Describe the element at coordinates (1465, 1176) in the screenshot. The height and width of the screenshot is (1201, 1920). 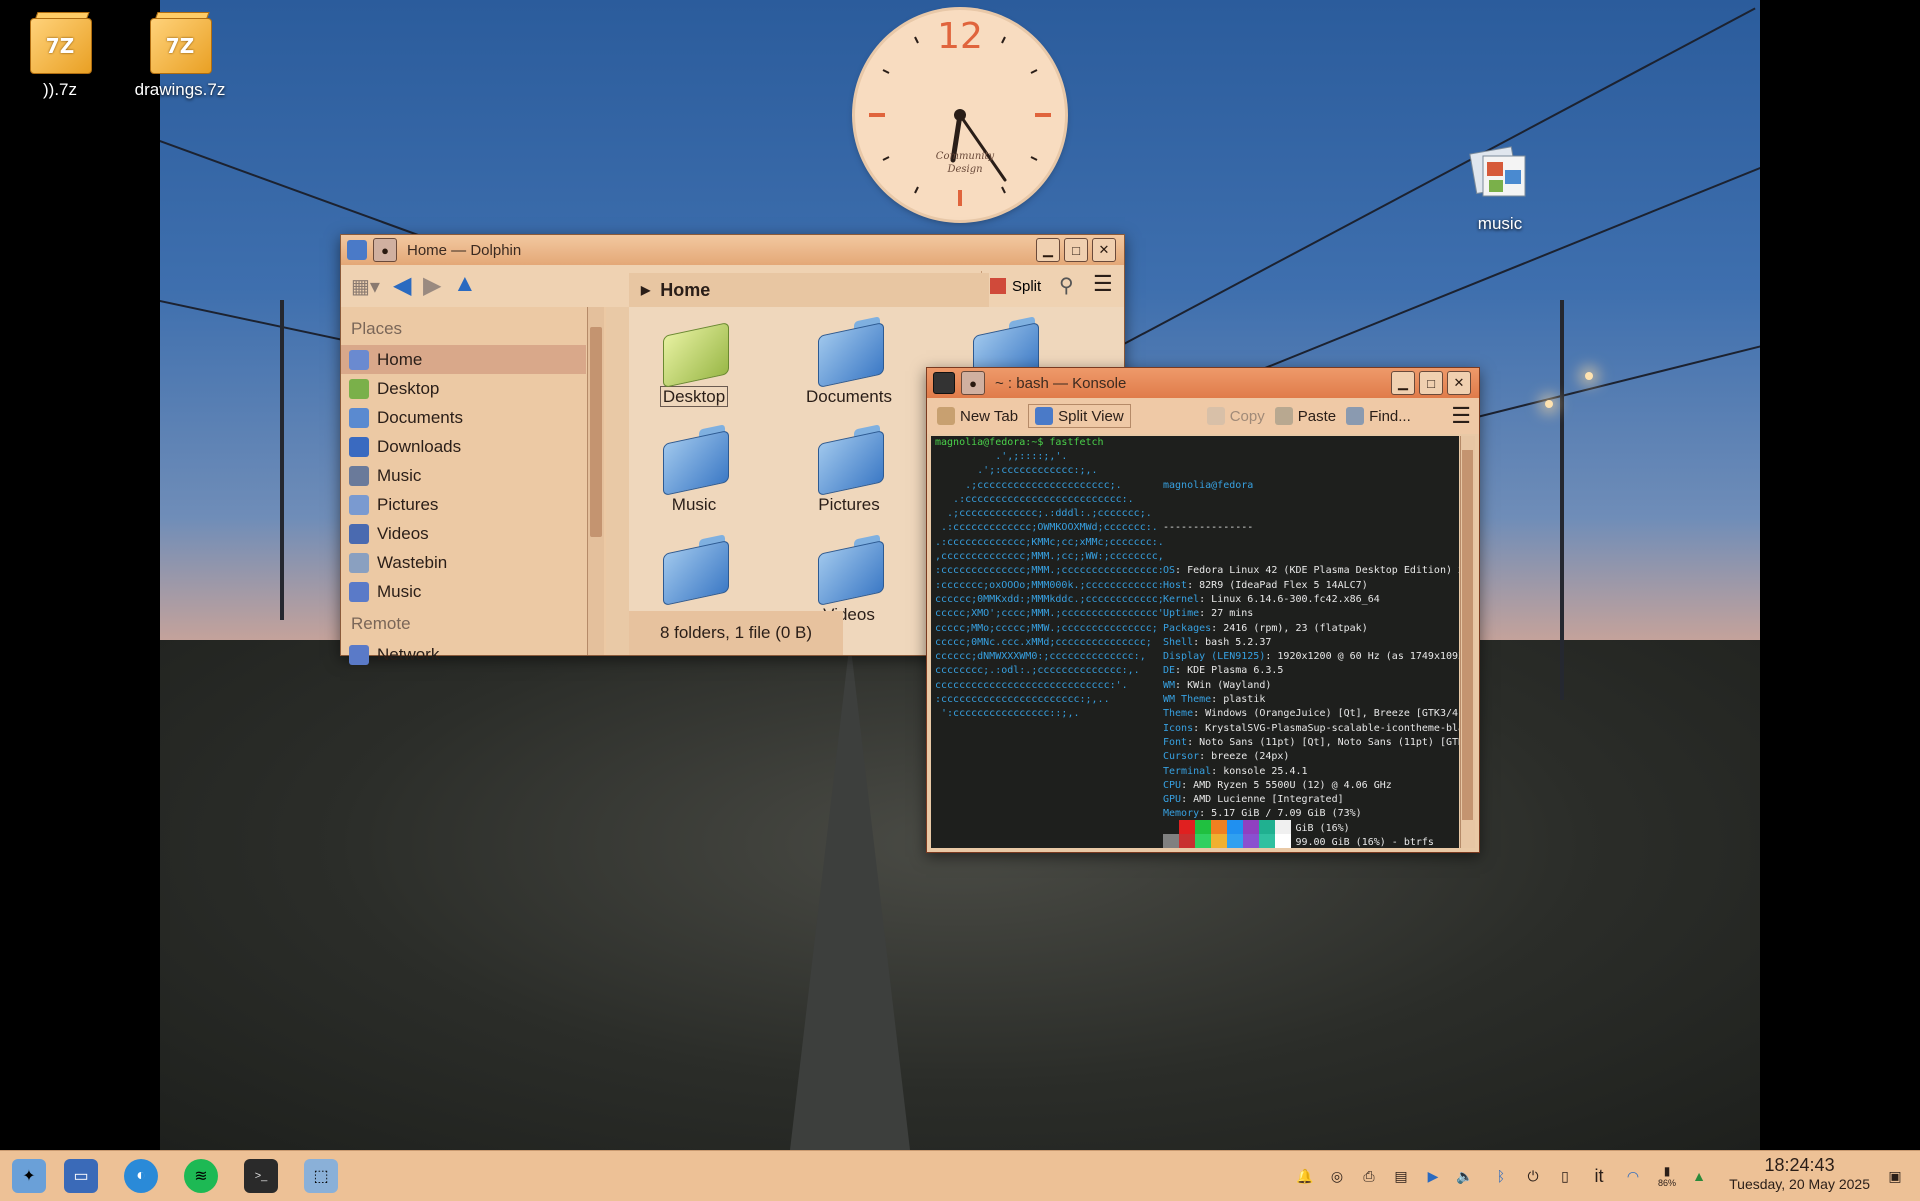
I see `volume-icon: 🔈` at that location.